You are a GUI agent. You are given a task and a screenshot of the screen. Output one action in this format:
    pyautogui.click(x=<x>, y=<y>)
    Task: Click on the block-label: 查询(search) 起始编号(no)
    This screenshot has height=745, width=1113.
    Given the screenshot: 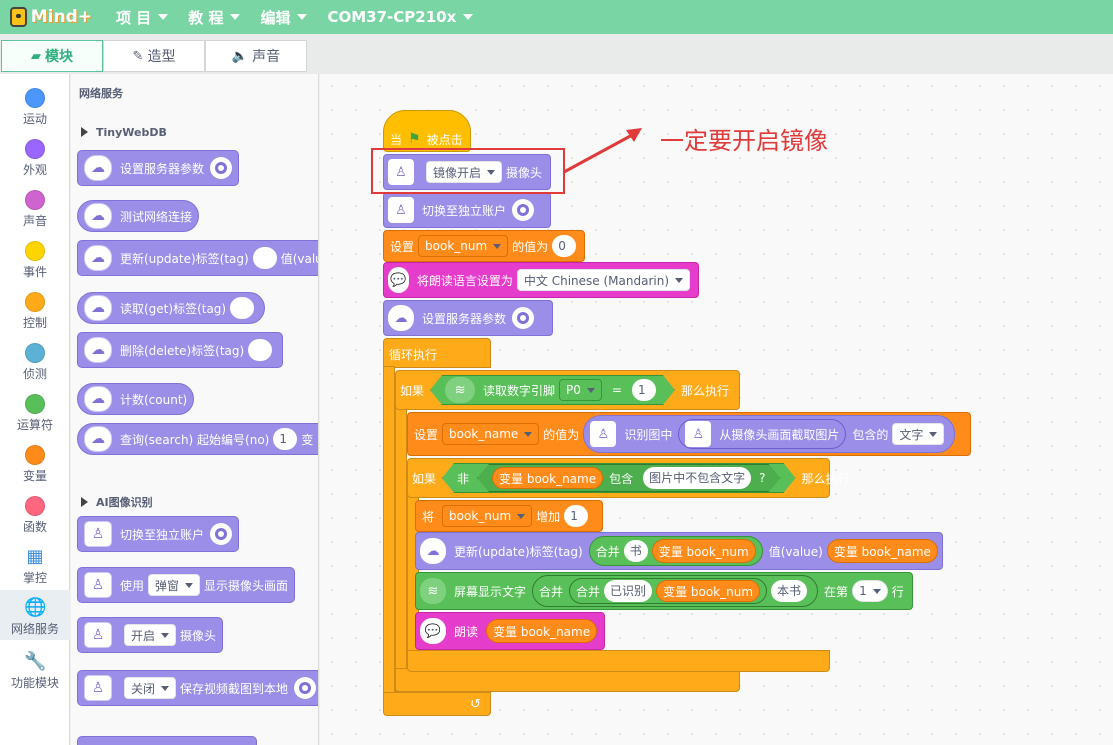 What is the action you would take?
    pyautogui.click(x=195, y=439)
    